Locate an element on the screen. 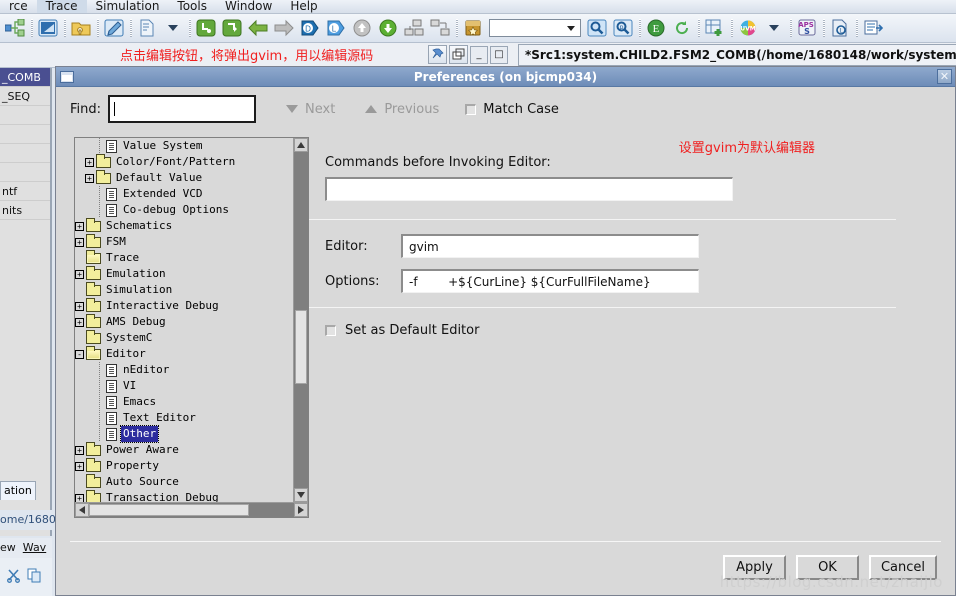 This screenshot has height=596, width=956. search-combo is located at coordinates (535, 28).